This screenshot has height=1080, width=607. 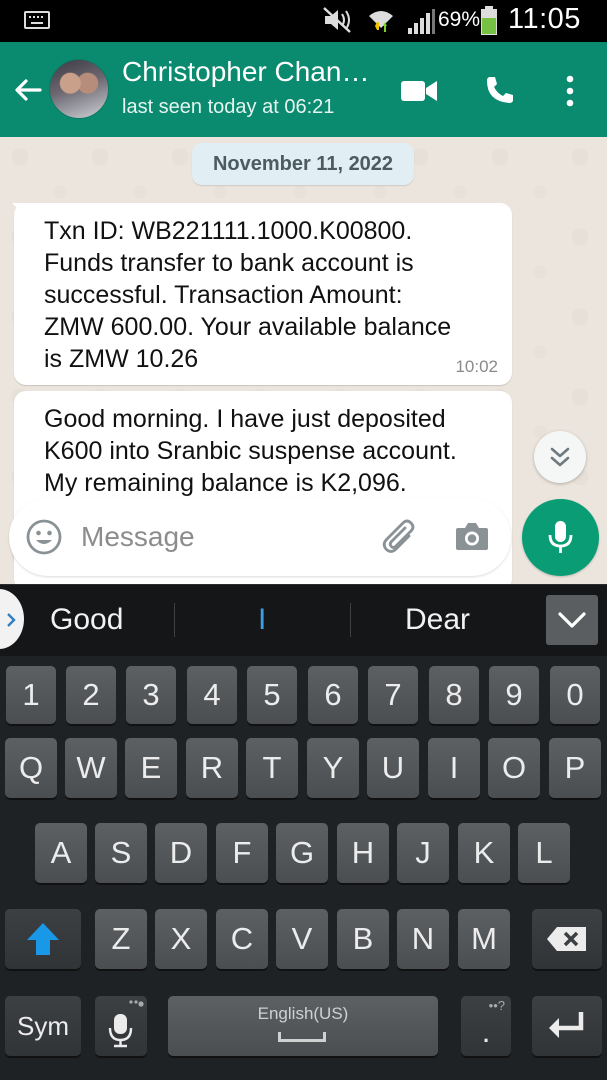 I want to click on key-h: H, so click(x=363, y=853).